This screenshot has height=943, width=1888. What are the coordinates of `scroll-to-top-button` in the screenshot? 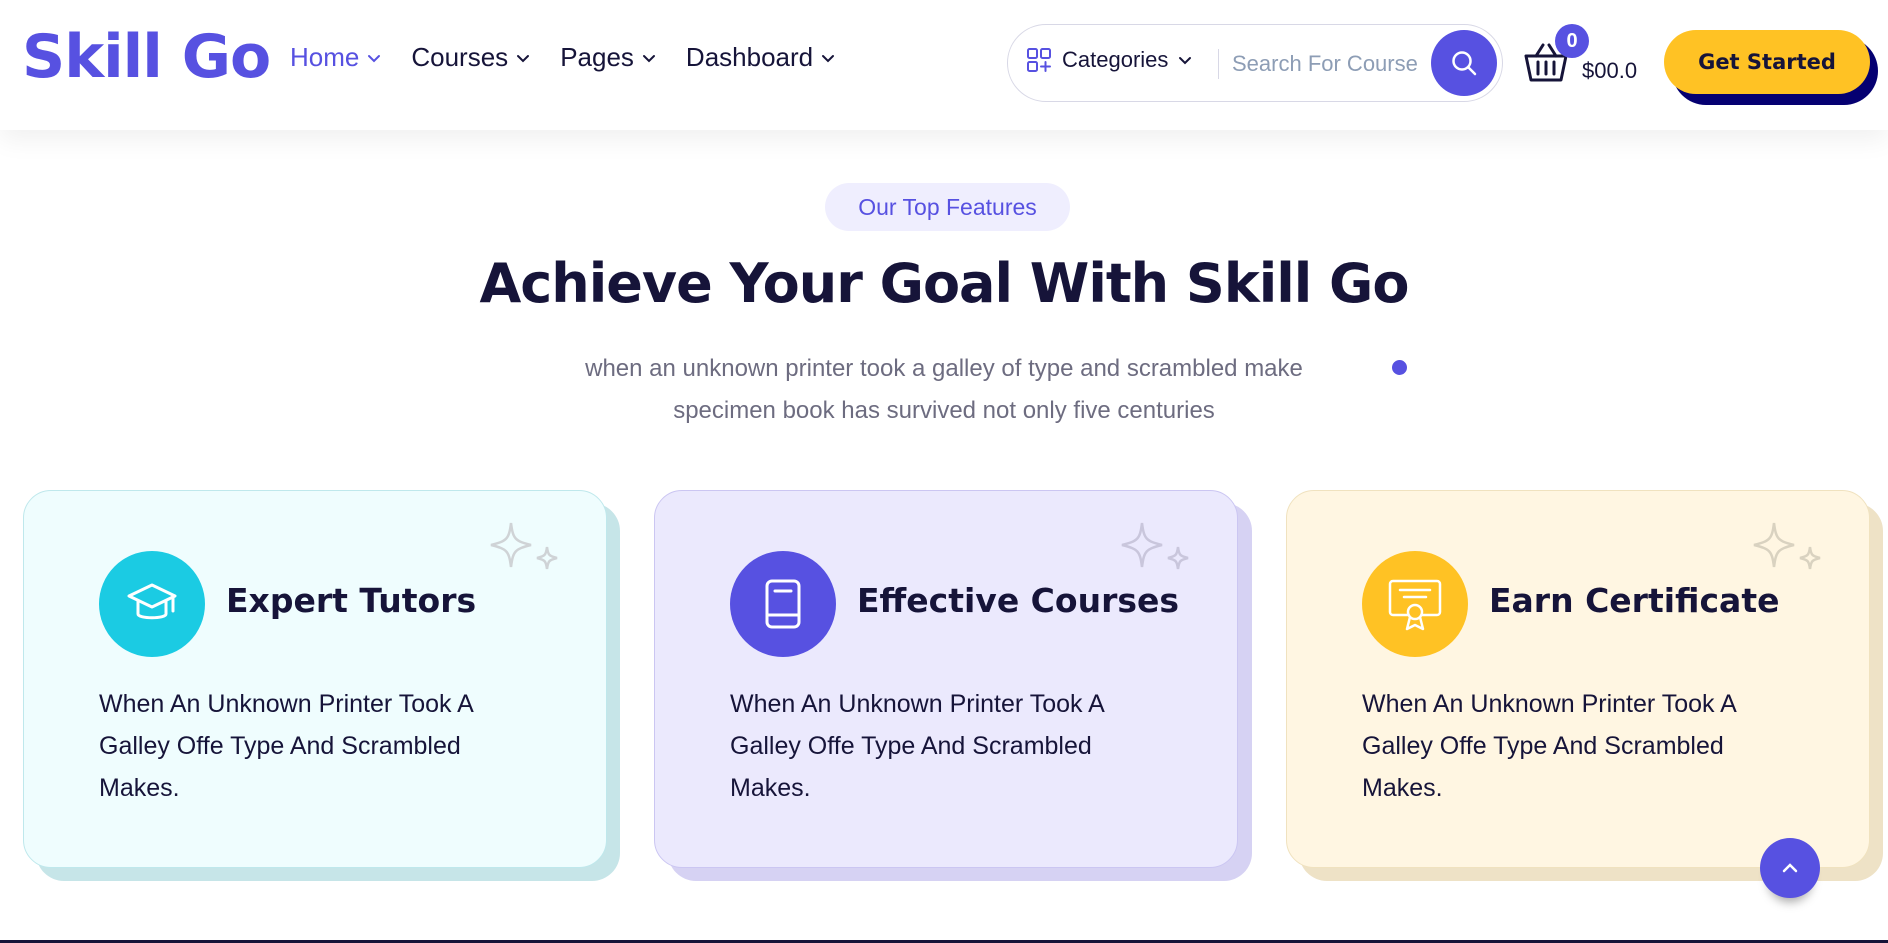 It's located at (1790, 868).